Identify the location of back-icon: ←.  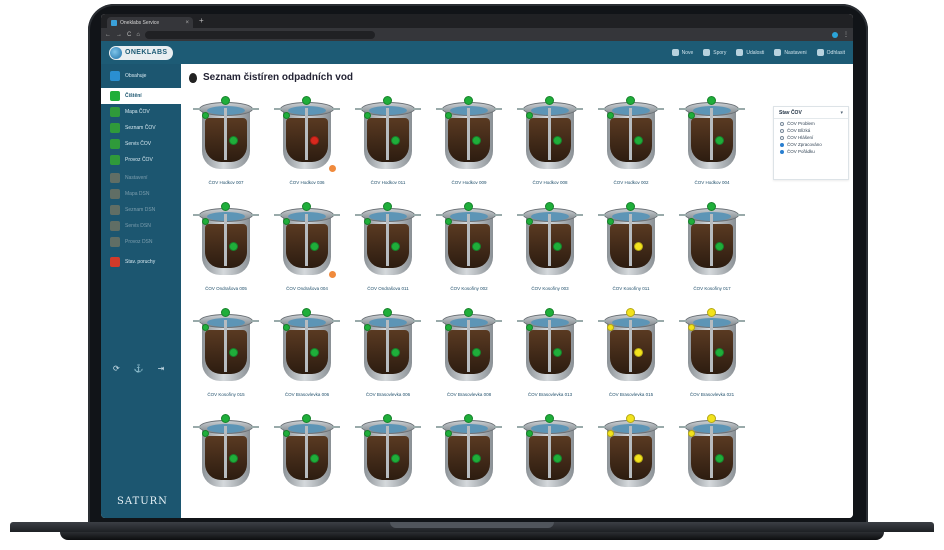
(108, 35).